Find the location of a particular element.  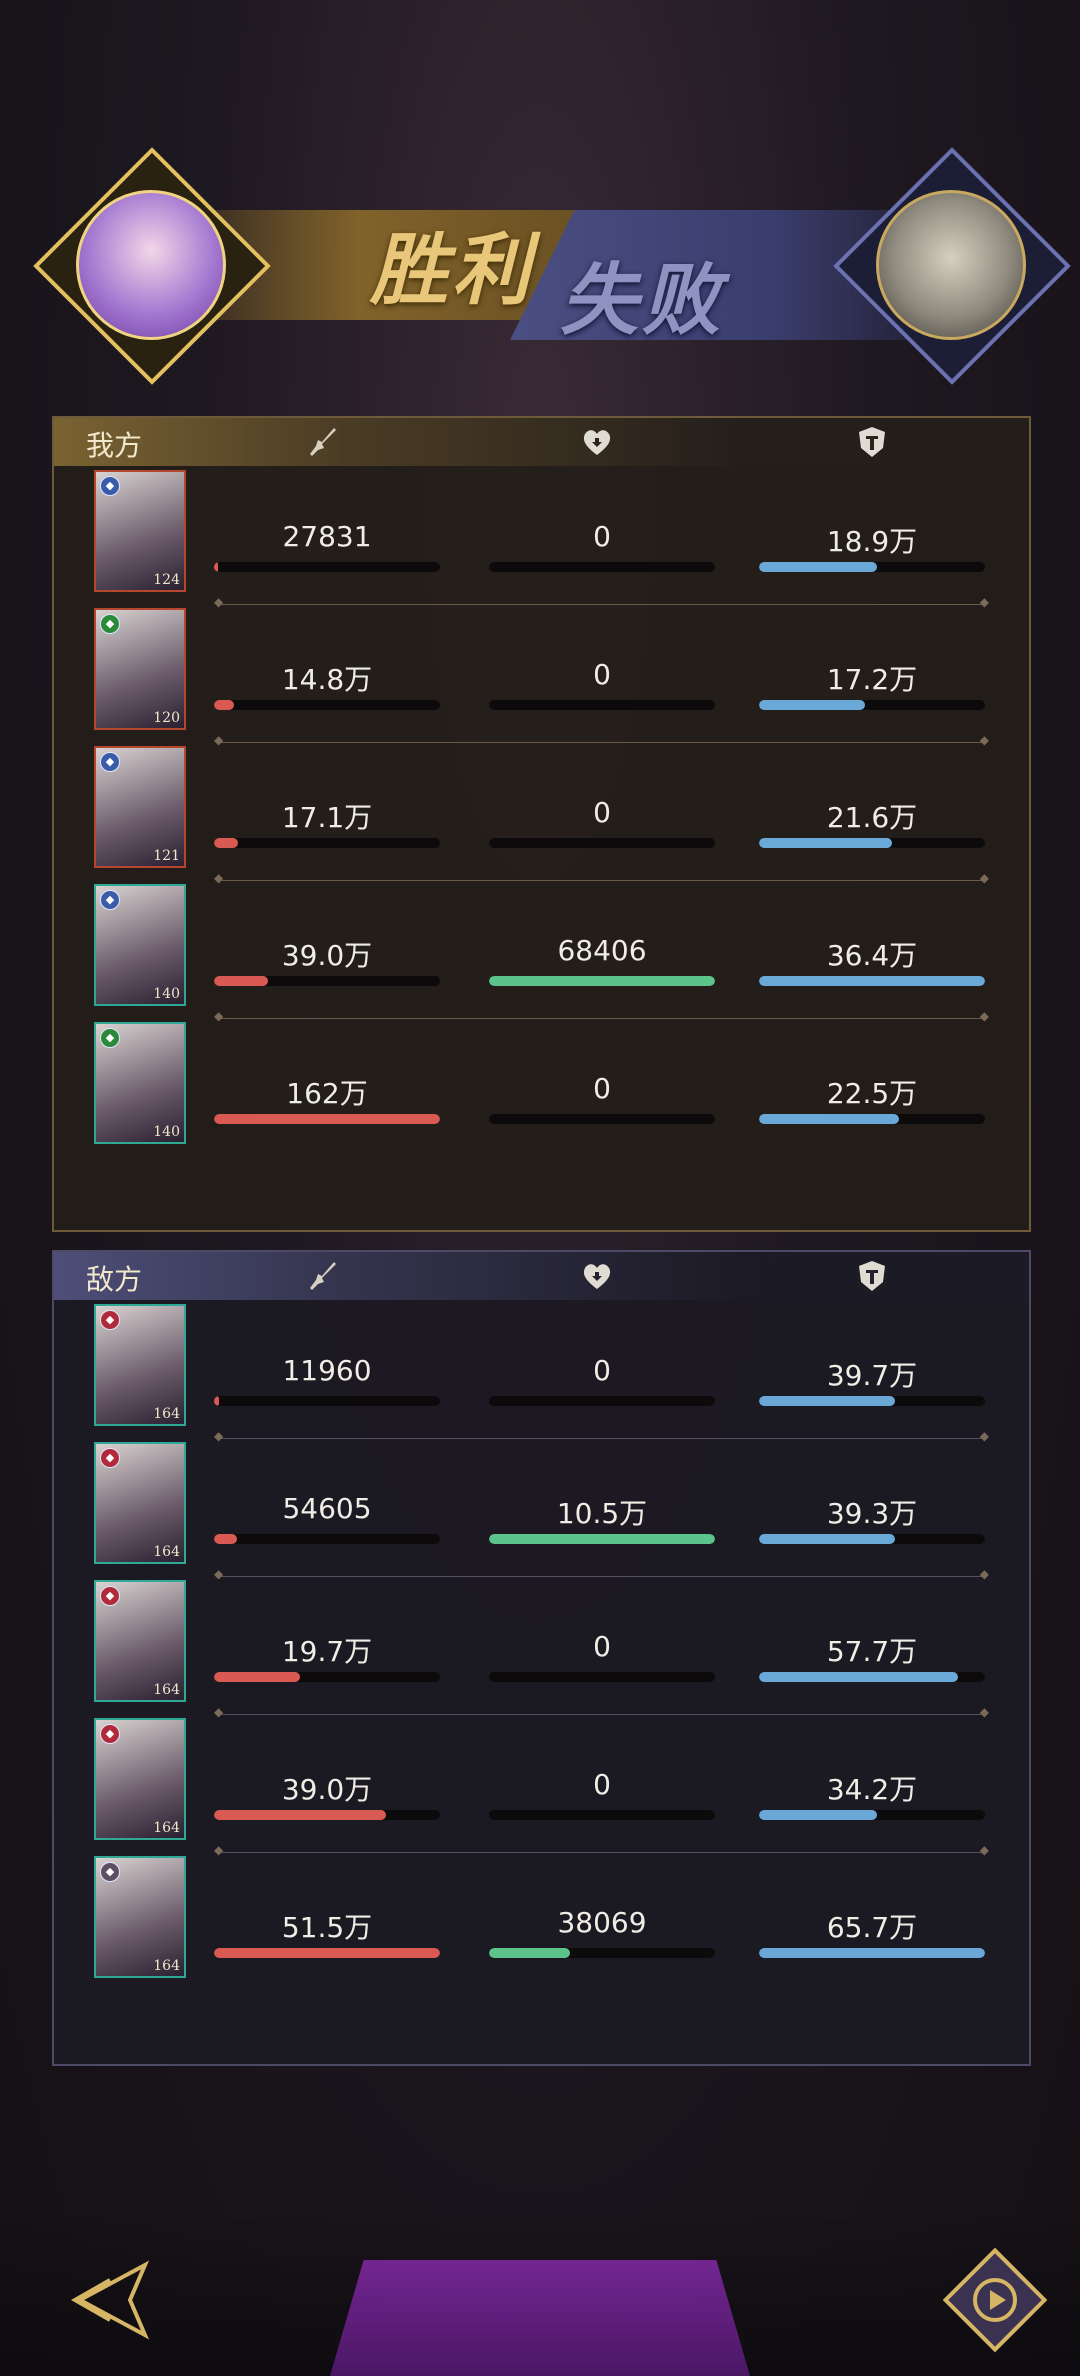

replay-button is located at coordinates (995, 2300).